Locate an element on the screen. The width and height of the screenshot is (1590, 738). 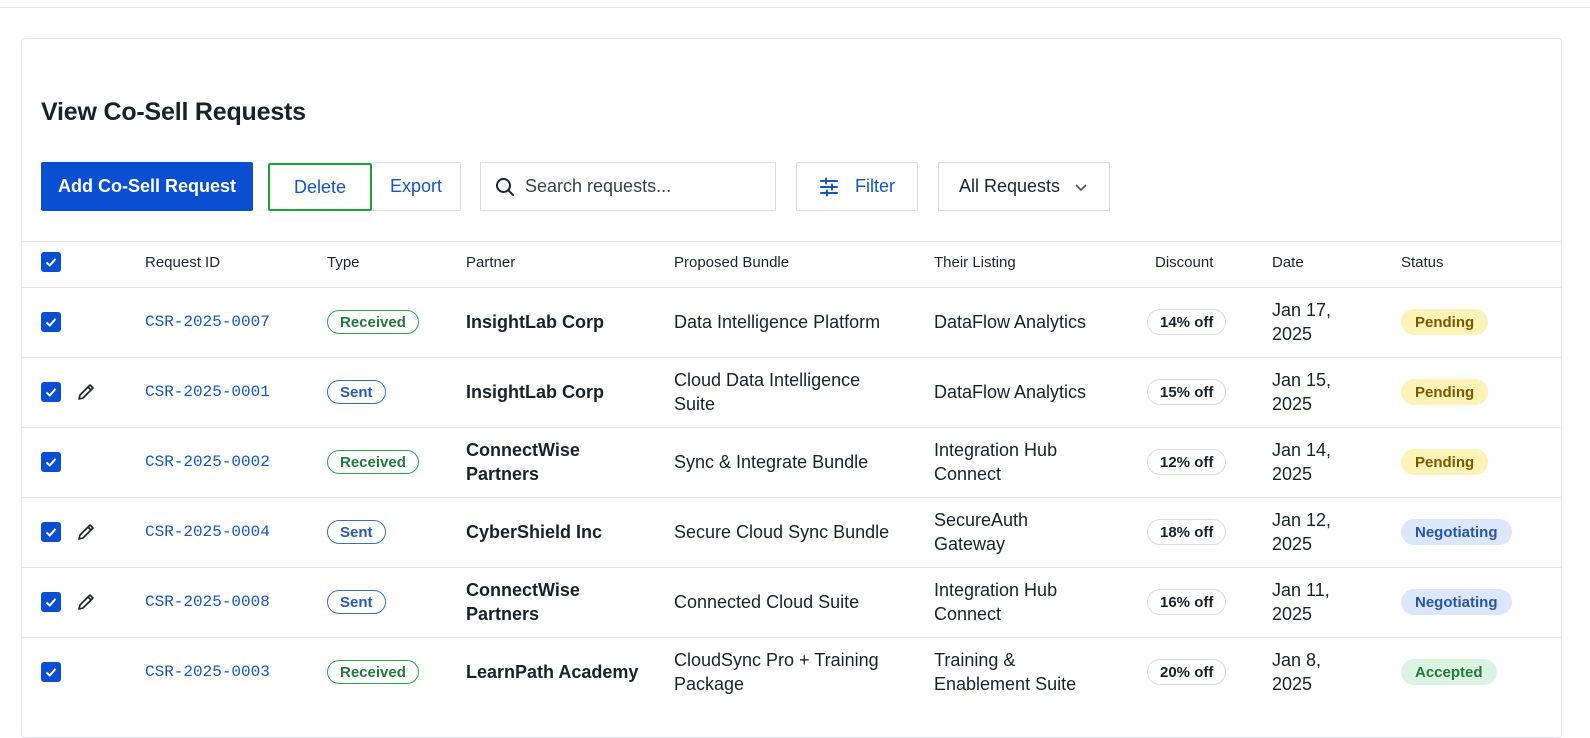
search-input is located at coordinates (645, 186).